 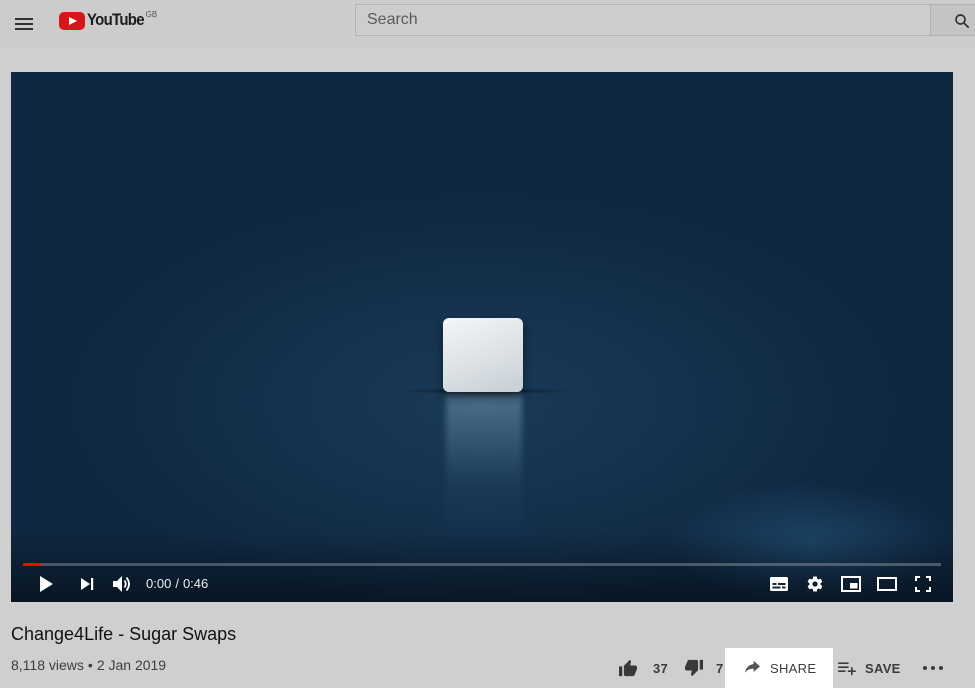 I want to click on share-button: SHARE, so click(x=779, y=668).